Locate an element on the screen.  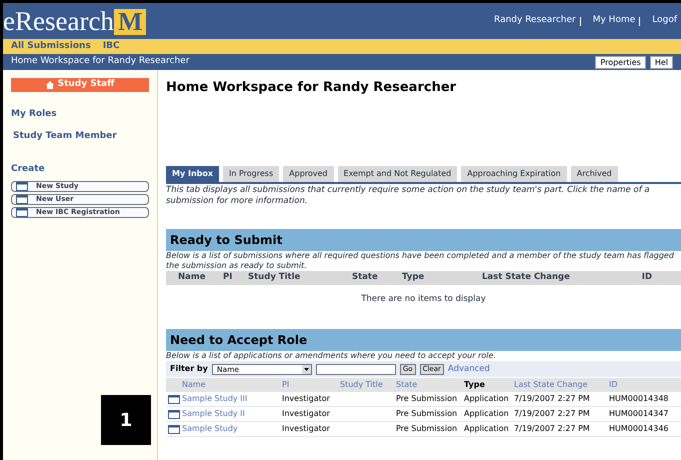
tab: My Inbox is located at coordinates (193, 174).